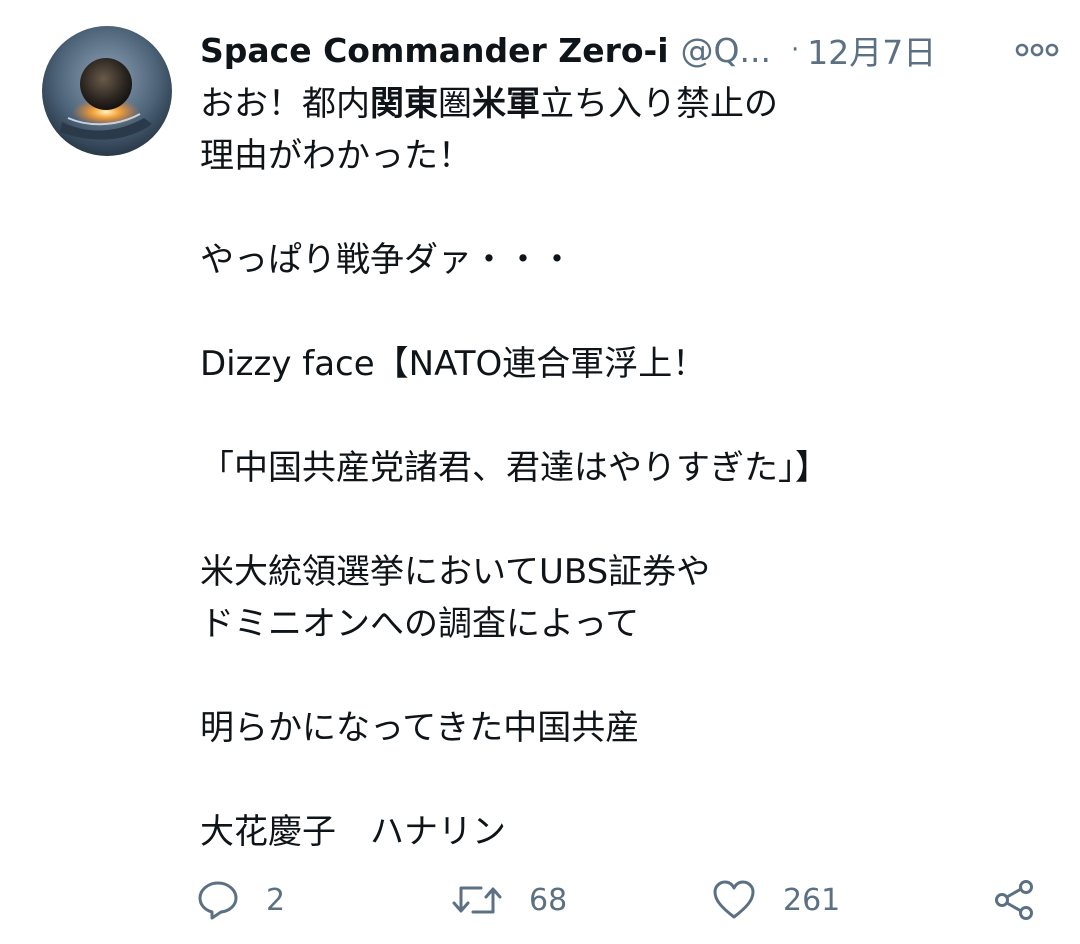  Describe the element at coordinates (812, 900) in the screenshot. I see `like-count: 261` at that location.